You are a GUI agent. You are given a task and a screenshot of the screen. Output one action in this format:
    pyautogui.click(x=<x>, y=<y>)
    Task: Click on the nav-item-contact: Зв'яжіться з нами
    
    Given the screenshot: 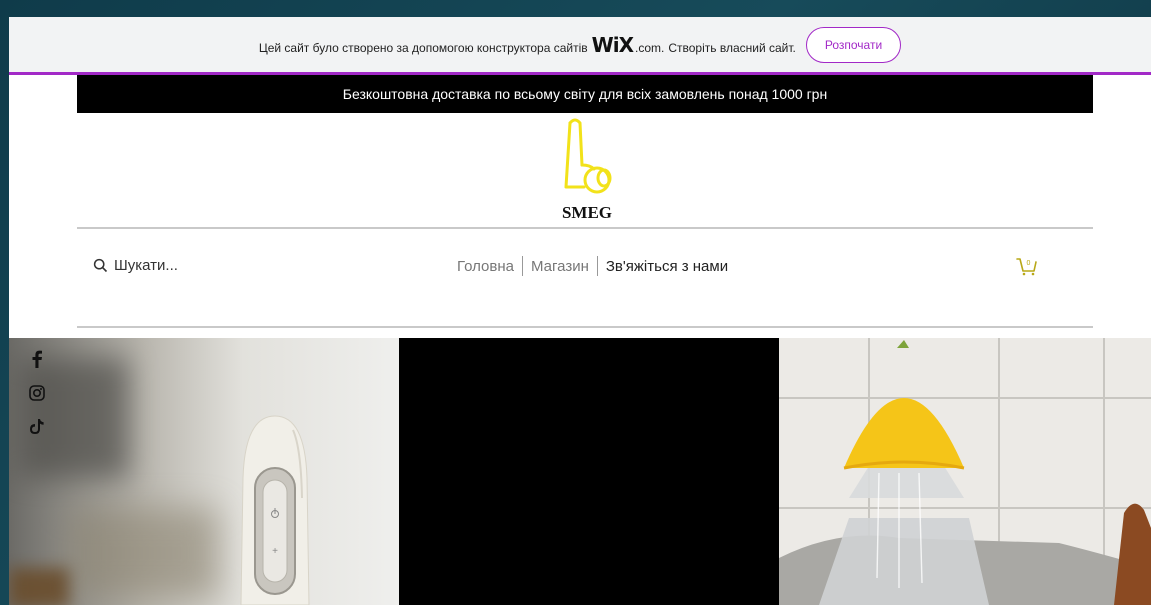 What is the action you would take?
    pyautogui.click(x=667, y=266)
    